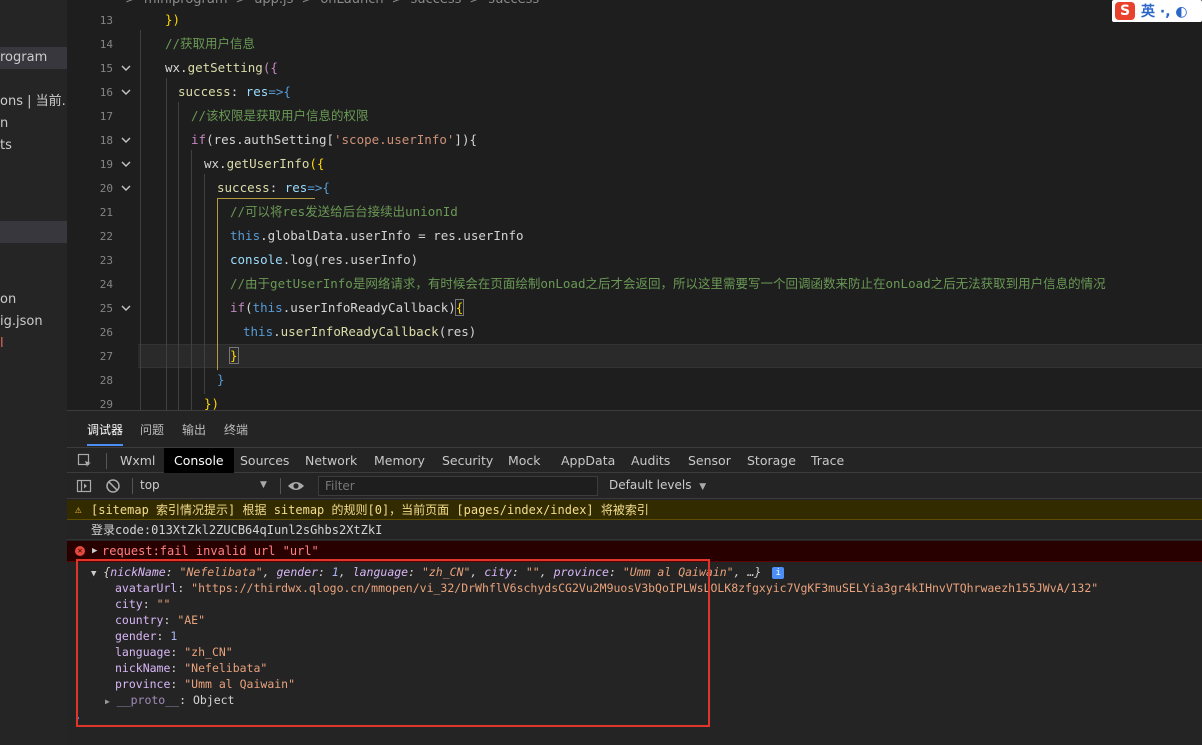 The width and height of the screenshot is (1202, 745). I want to click on info-badge-icon: i, so click(778, 572).